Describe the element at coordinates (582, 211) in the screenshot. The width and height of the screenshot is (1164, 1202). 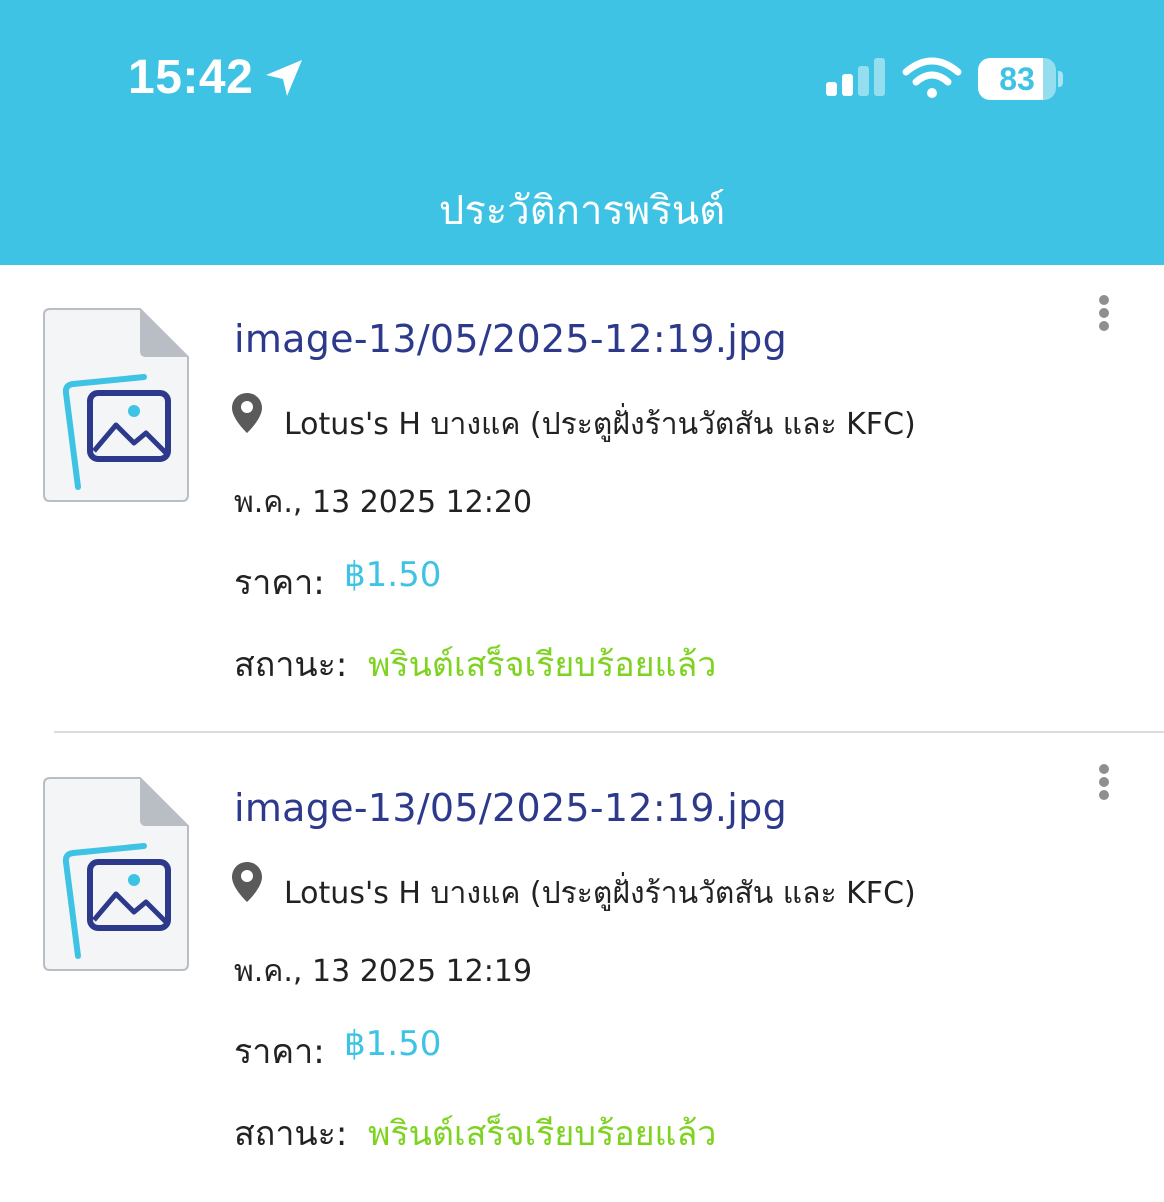
I see `page-title: ประวัติการพรินต์` at that location.